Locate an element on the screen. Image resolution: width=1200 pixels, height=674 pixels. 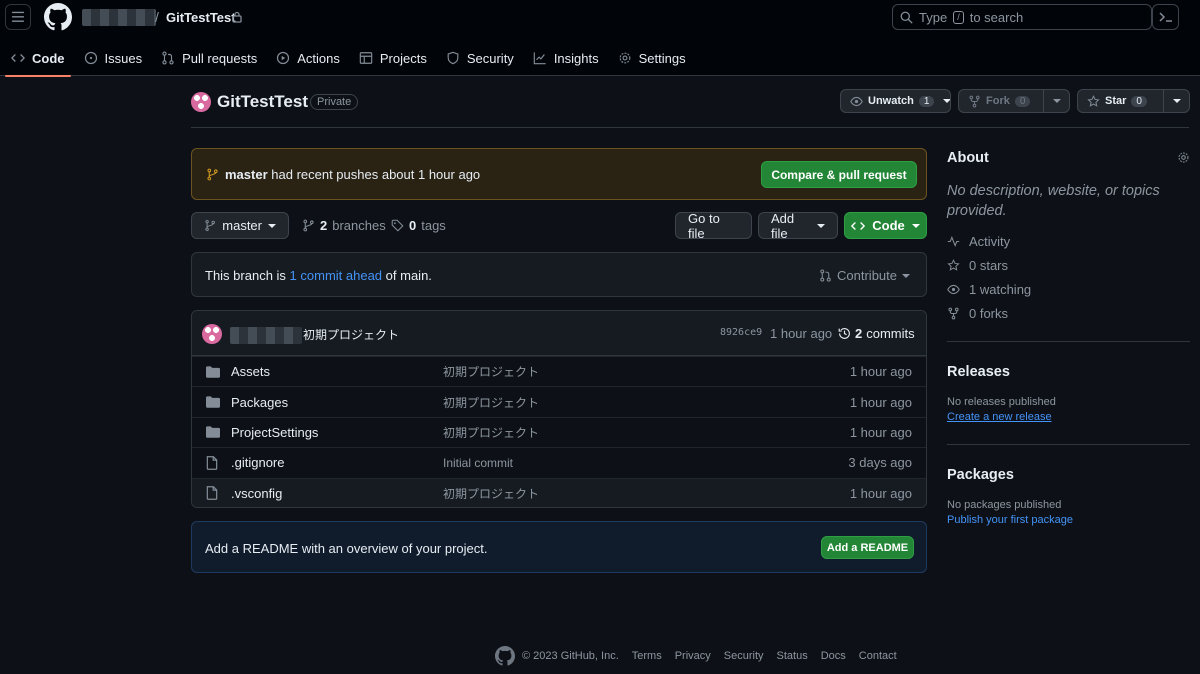
footer-link-security: Security is located at coordinates (744, 656).